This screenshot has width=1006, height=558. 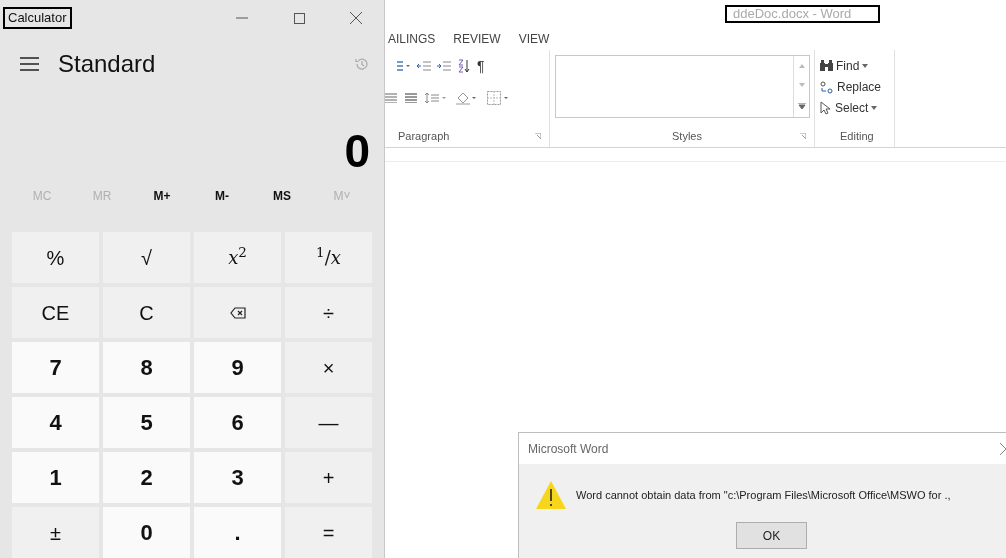 What do you see at coordinates (146, 257) in the screenshot?
I see `calculator-key: √` at bounding box center [146, 257].